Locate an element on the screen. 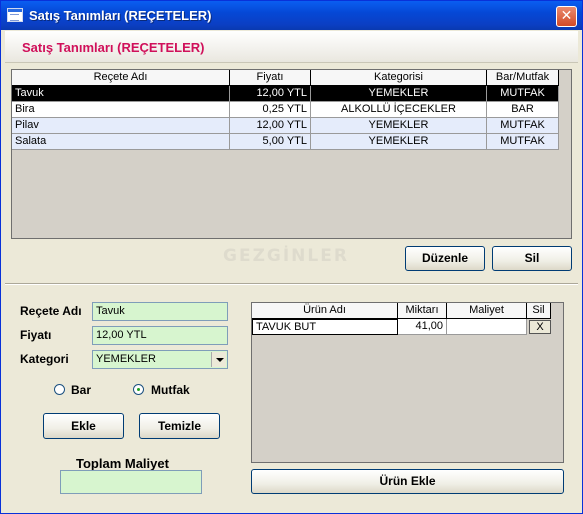  recipe-name-field: Tavuk is located at coordinates (160, 311).